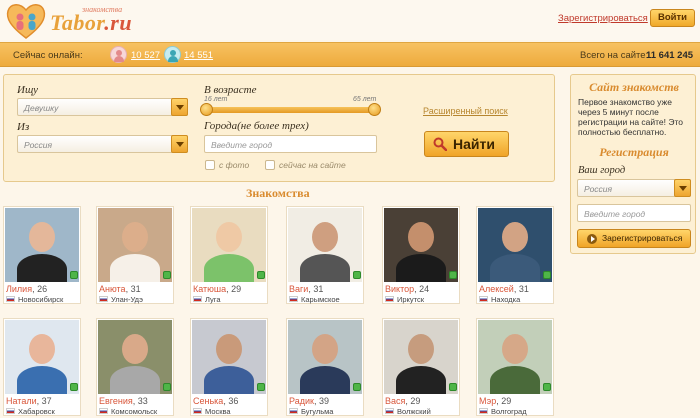 The height and width of the screenshot is (418, 700). Describe the element at coordinates (210, 165) in the screenshot. I see `with-photo-checkbox` at that location.